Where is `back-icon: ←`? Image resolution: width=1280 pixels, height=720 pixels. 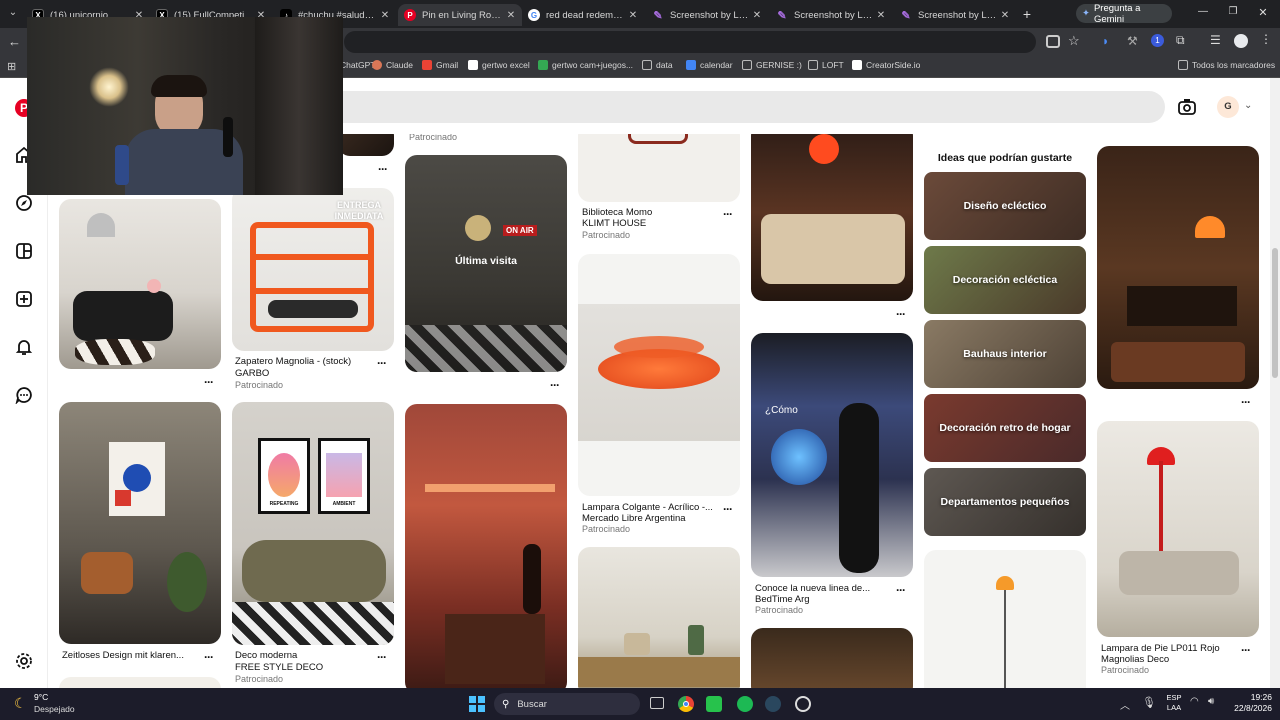 back-icon: ← is located at coordinates (16, 42).